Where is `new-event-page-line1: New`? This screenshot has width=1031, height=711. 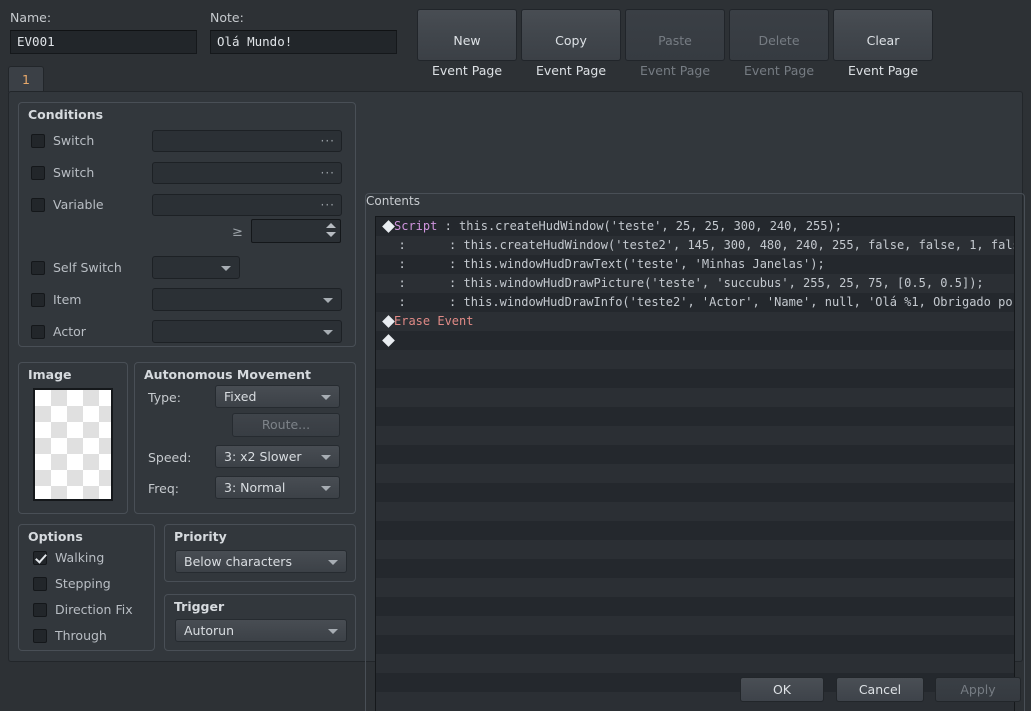
new-event-page-line1: New is located at coordinates (467, 40).